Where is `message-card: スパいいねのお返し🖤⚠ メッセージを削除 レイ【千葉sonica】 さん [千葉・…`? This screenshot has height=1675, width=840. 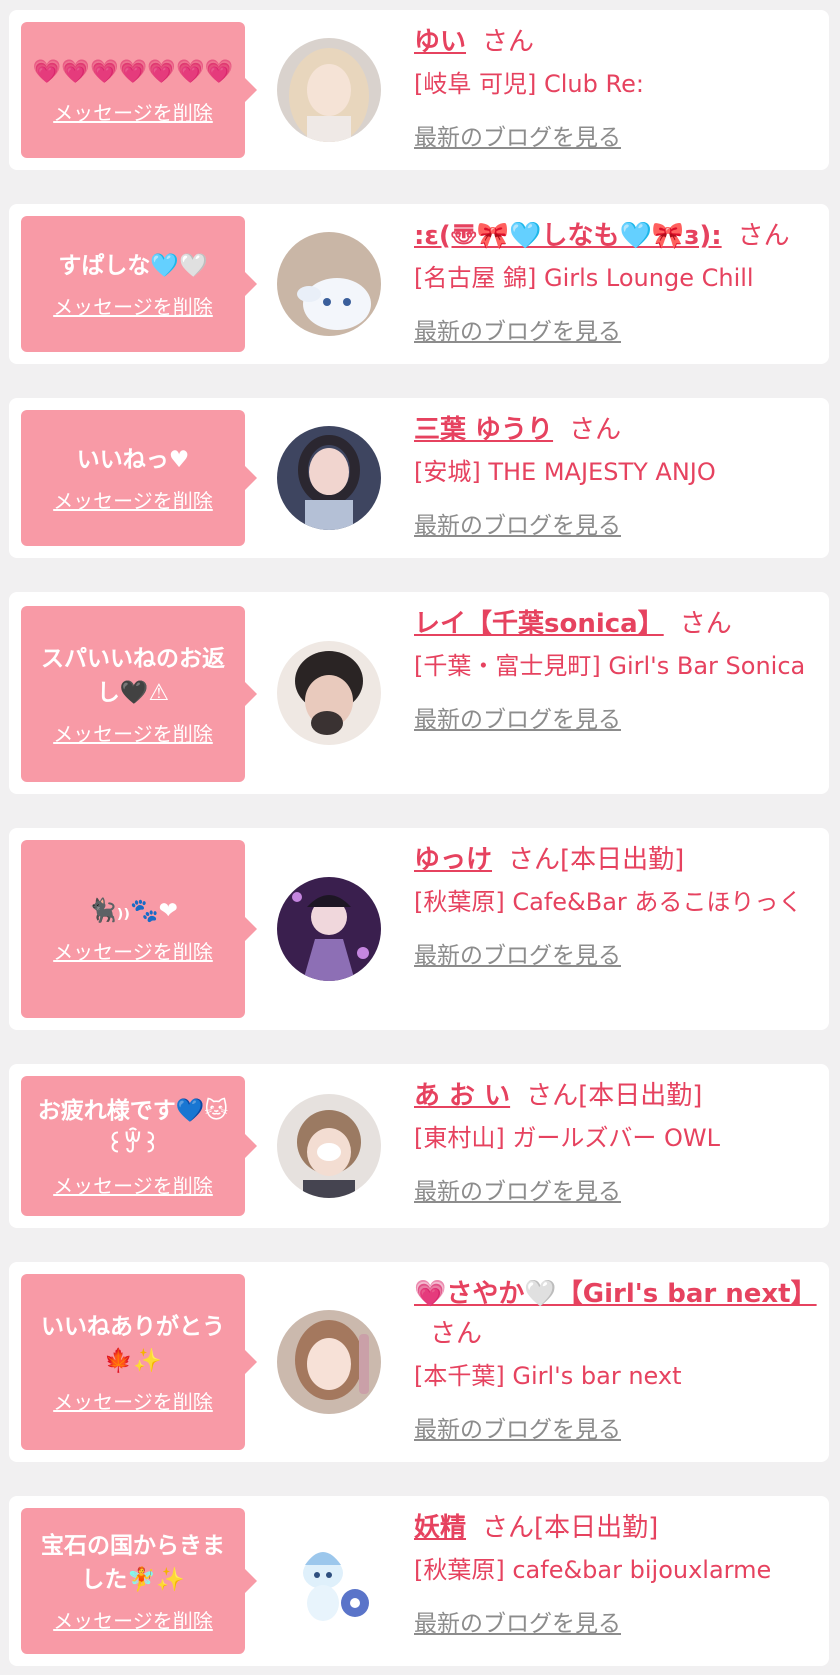 message-card: スパいいねのお返し🖤⚠ メッセージを削除 レイ【千葉sonica】 さん [千葉・… is located at coordinates (419, 693).